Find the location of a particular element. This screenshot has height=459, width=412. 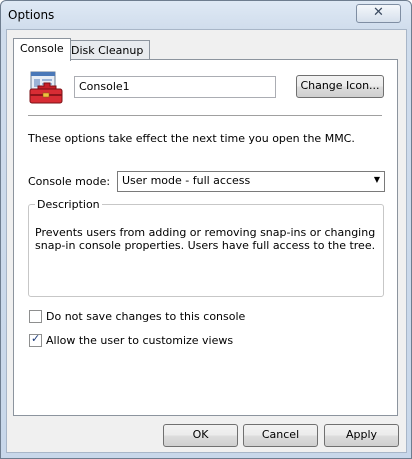

console-mode-select: User mode - full access ▼ is located at coordinates (251, 181).